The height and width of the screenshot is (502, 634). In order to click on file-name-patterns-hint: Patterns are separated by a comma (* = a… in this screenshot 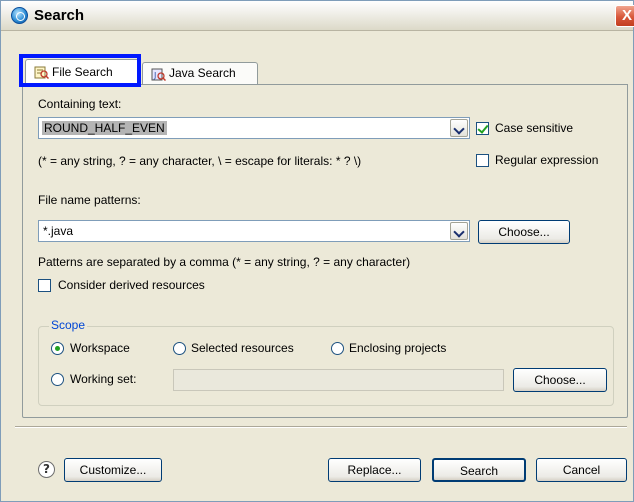, I will do `click(224, 262)`.